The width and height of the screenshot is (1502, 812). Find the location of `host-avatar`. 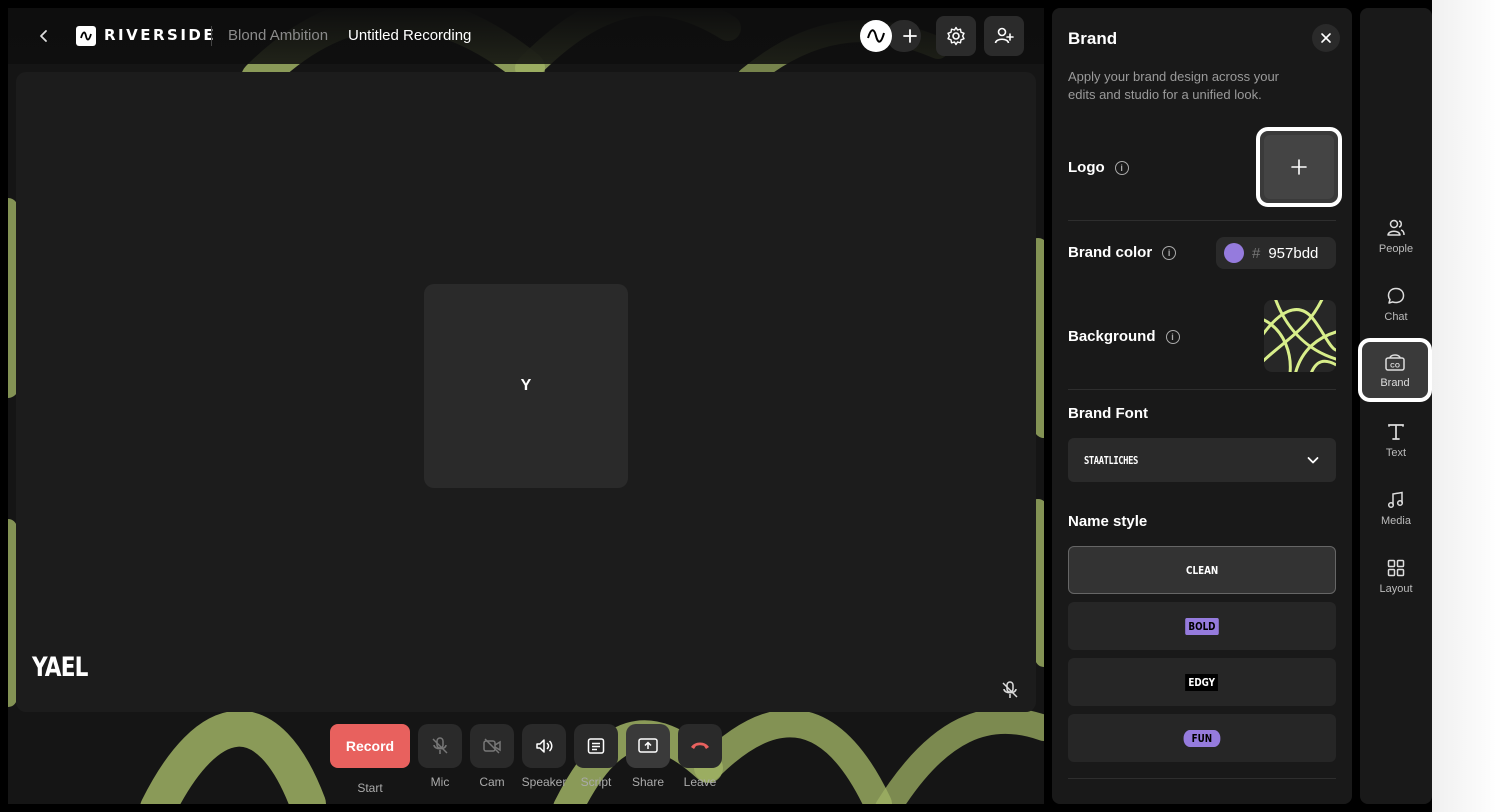

host-avatar is located at coordinates (876, 36).